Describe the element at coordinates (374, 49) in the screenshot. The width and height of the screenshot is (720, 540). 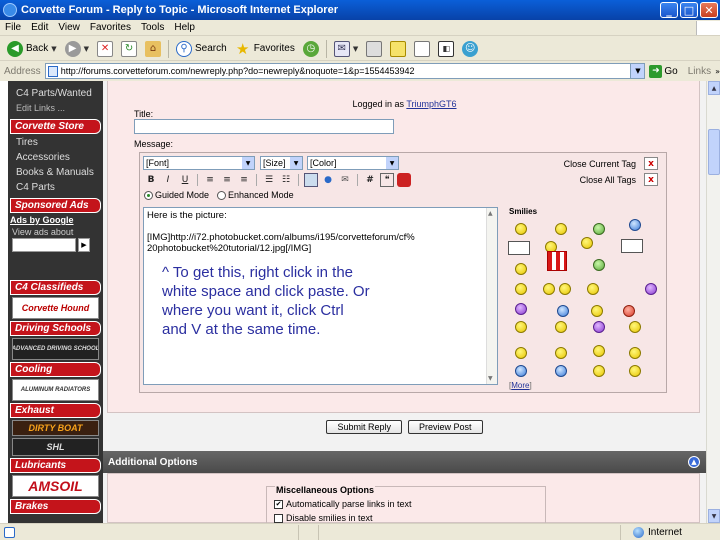
I see `print-button` at that location.